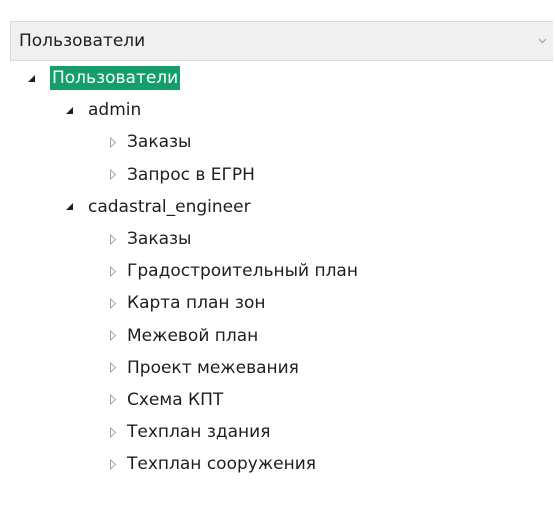 This screenshot has height=509, width=555. I want to click on tree-node-label: Межевой план, so click(193, 335).